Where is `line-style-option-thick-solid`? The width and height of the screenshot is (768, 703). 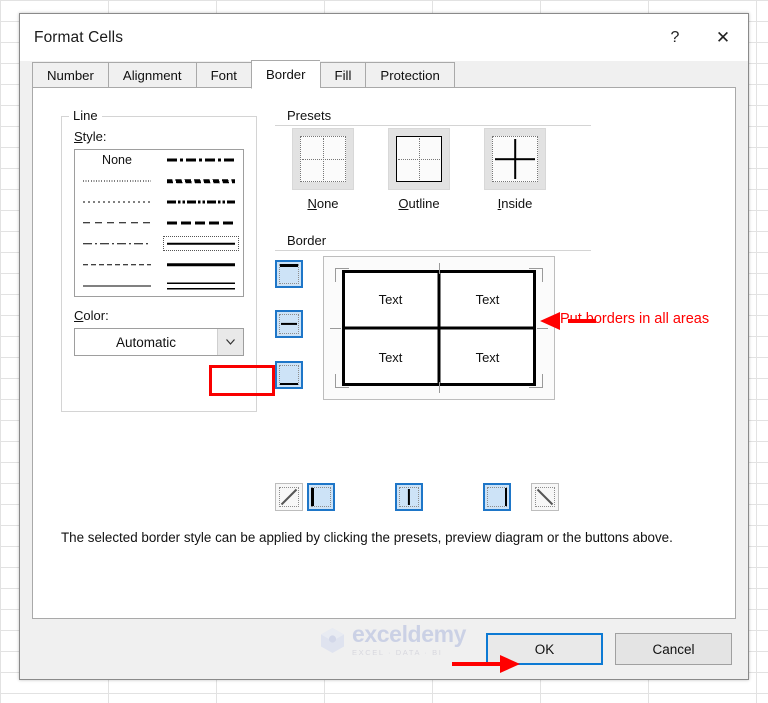
line-style-option-thick-solid is located at coordinates (201, 264).